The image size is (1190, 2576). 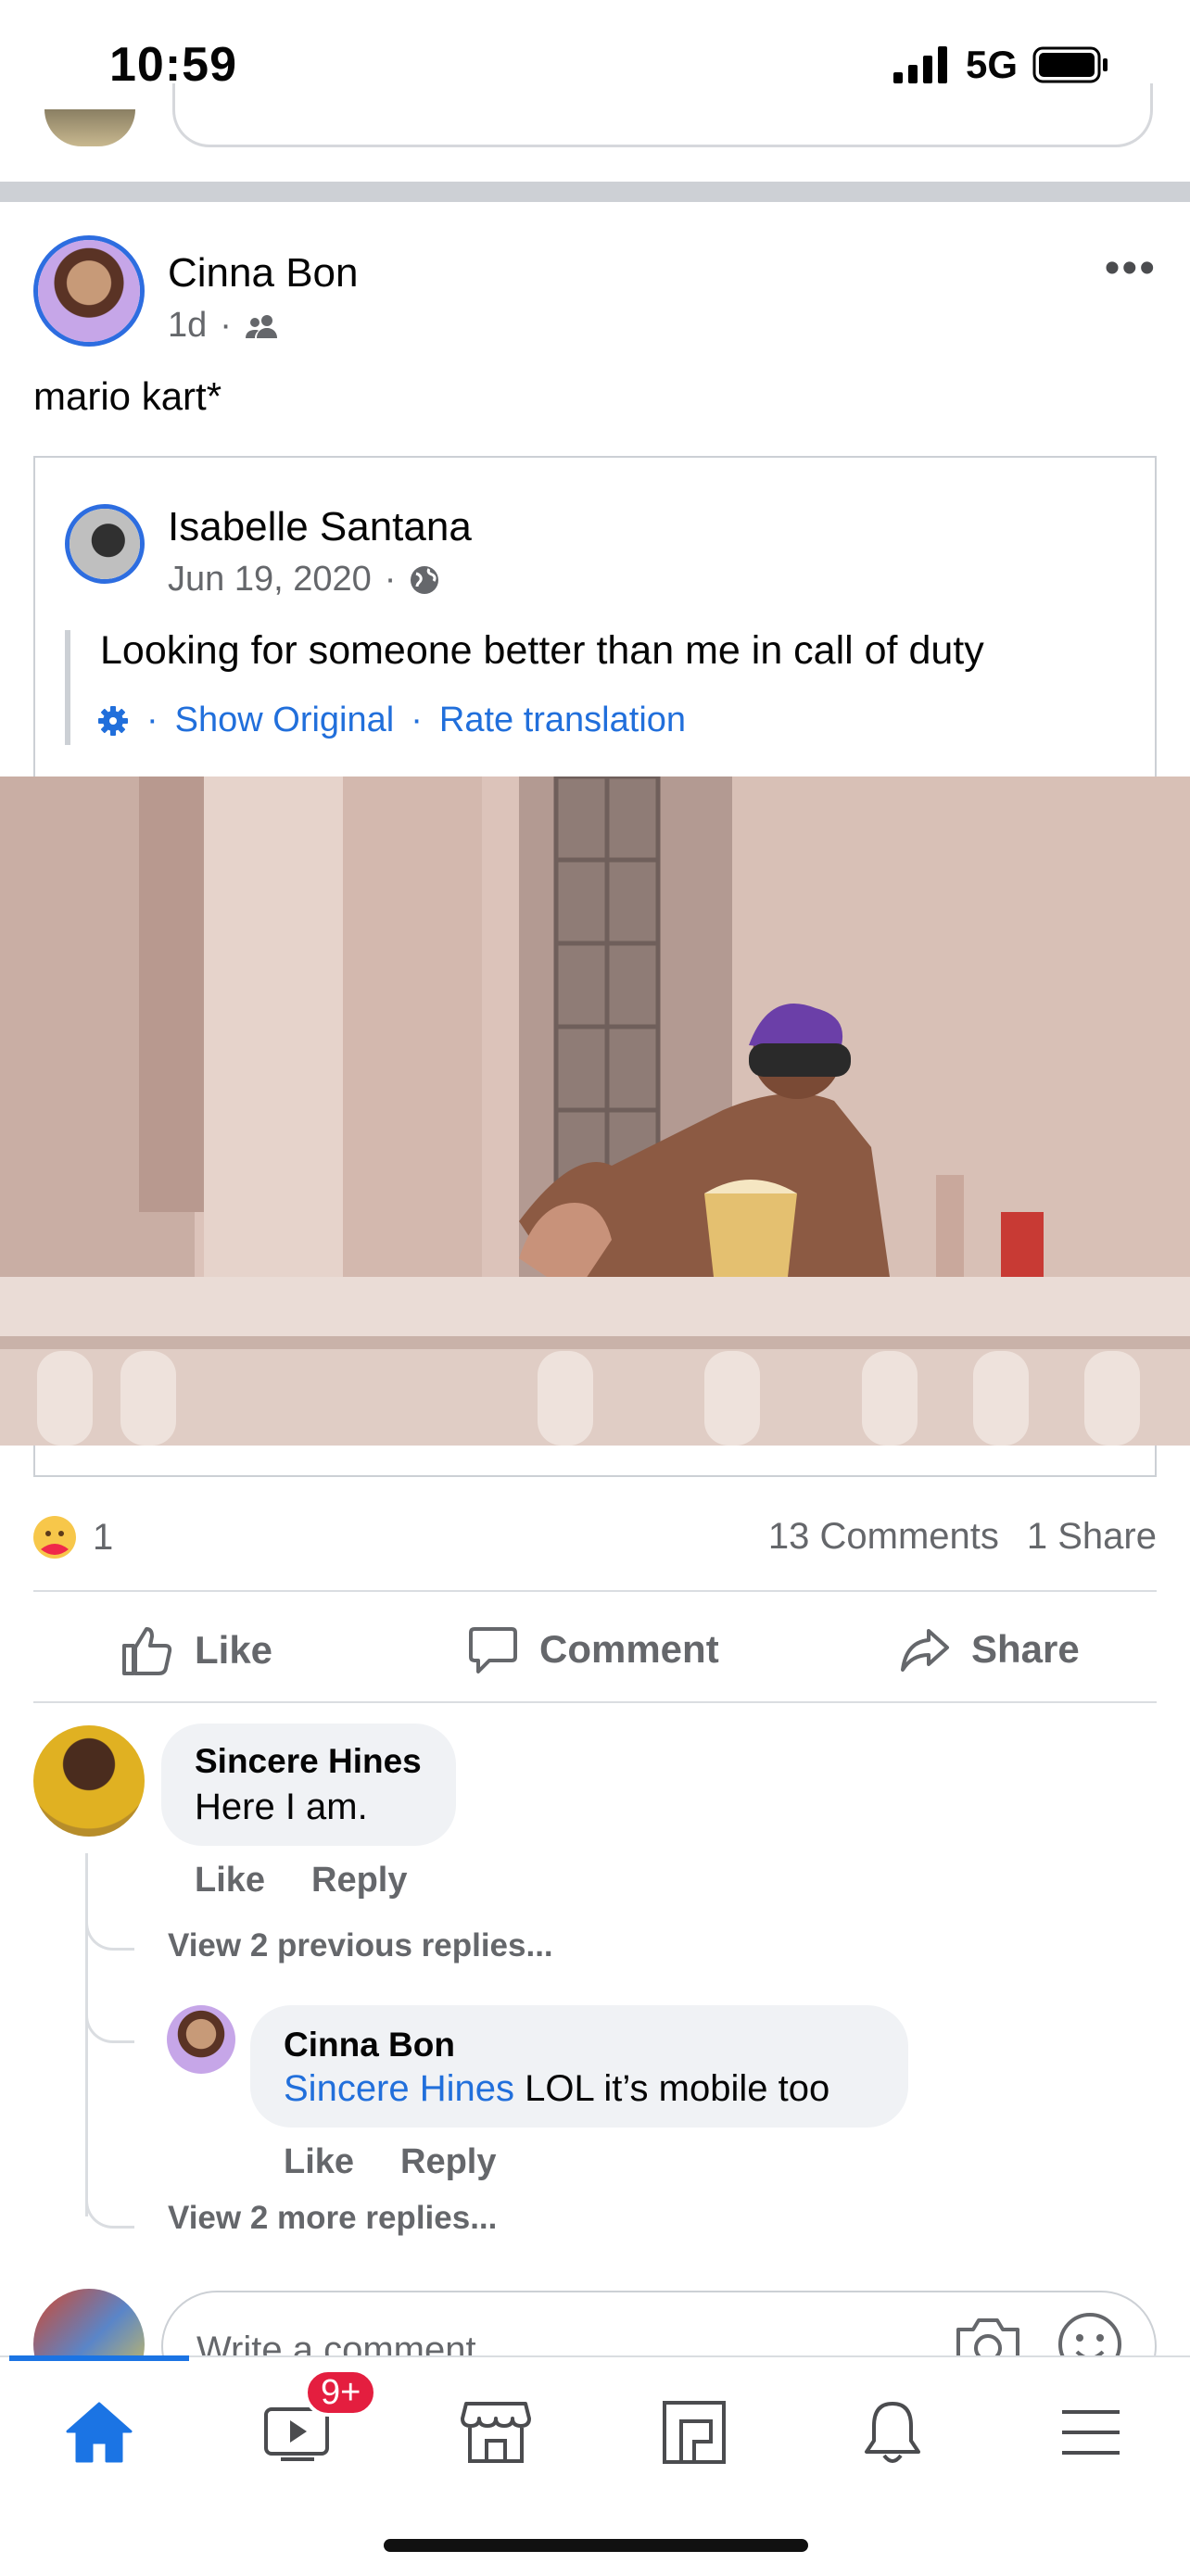 I want to click on commenter-avatar, so click(x=89, y=1781).